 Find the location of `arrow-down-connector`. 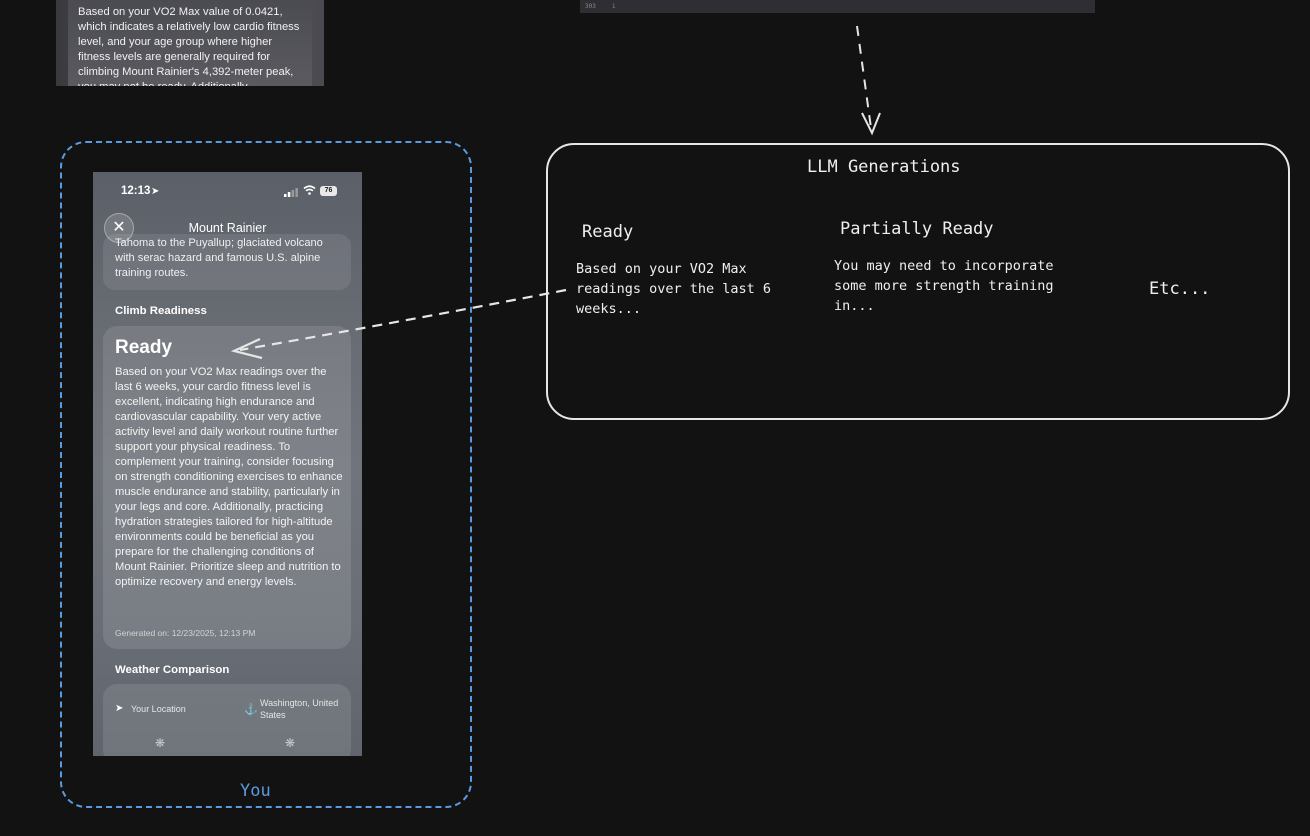

arrow-down-connector is located at coordinates (864, 77).